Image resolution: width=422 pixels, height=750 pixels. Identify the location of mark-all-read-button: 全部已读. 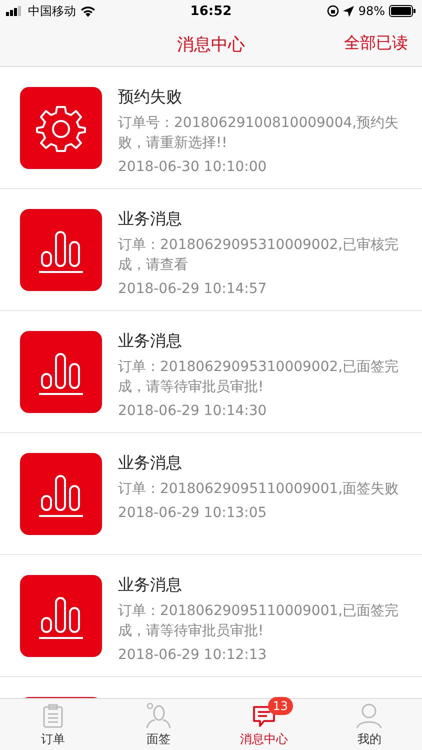
(376, 43).